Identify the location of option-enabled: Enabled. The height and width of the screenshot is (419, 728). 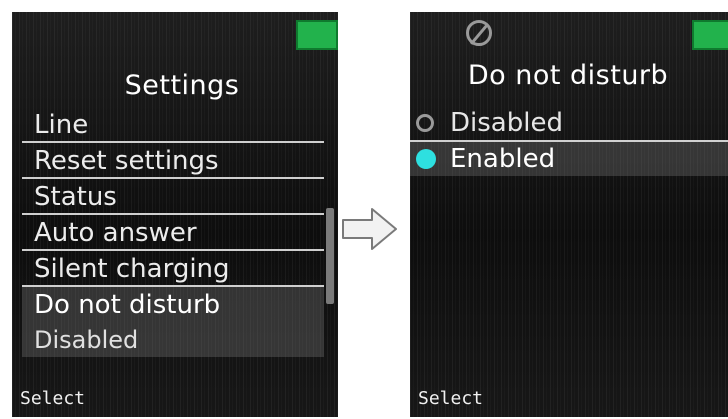
(569, 159).